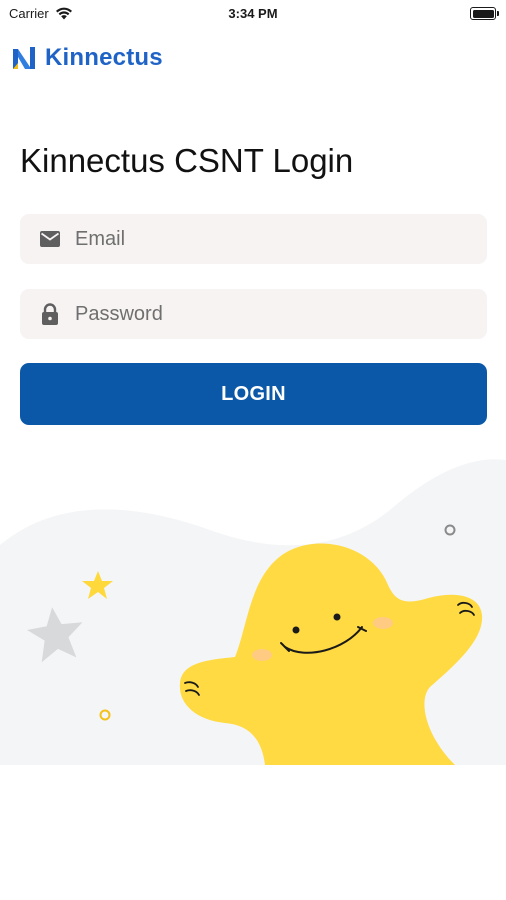  I want to click on status-bar: Carrier 3:34 PM, so click(253, 14).